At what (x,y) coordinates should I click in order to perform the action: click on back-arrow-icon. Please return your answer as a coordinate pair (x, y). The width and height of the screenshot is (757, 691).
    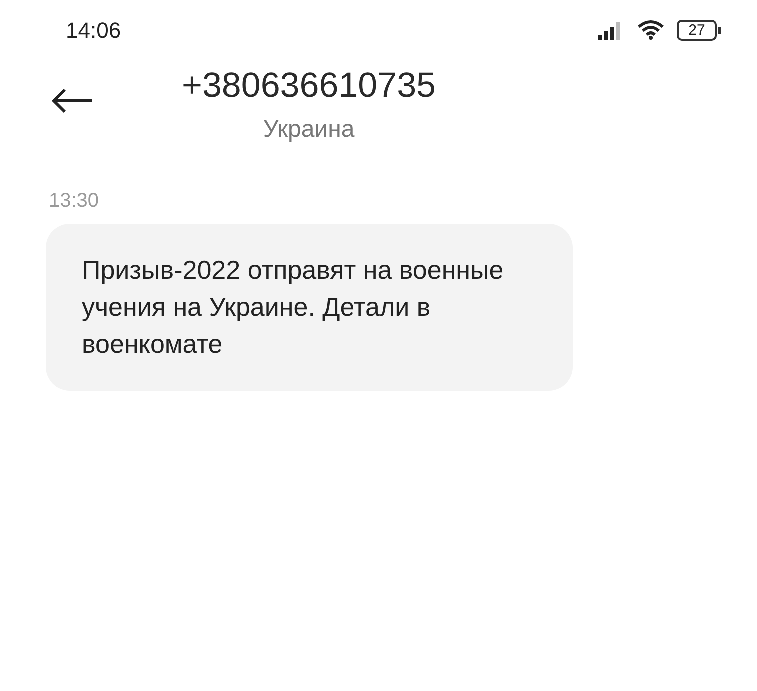
    Looking at the image, I should click on (72, 101).